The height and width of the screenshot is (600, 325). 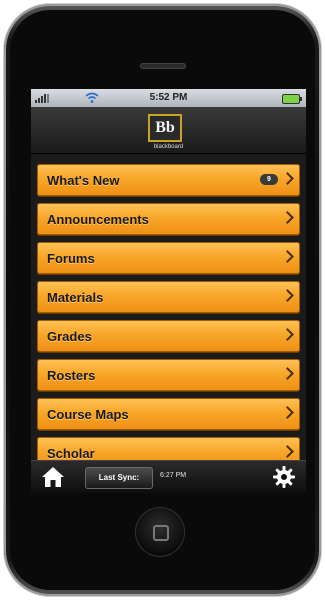 What do you see at coordinates (88, 414) in the screenshot?
I see `menu-item-label: Course Maps` at bounding box center [88, 414].